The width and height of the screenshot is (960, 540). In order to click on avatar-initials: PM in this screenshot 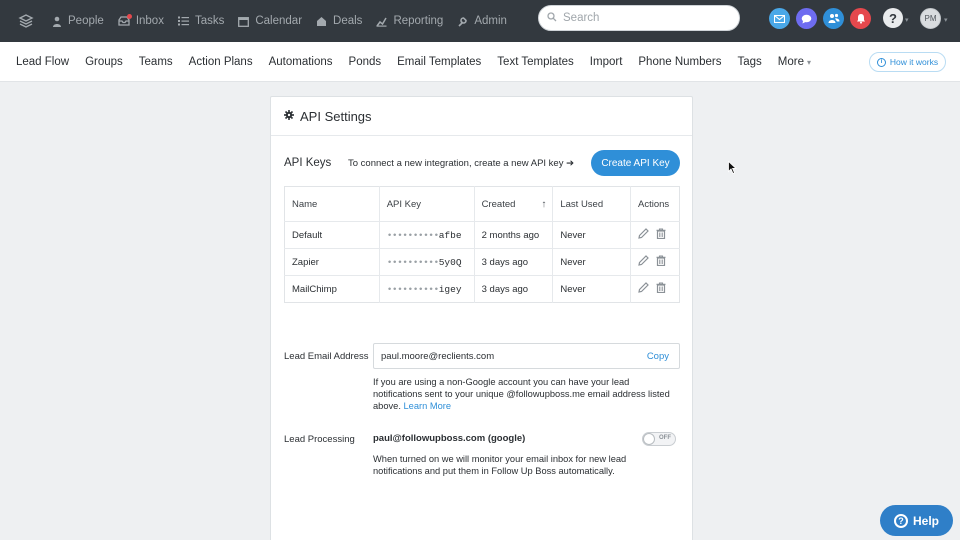, I will do `click(930, 18)`.